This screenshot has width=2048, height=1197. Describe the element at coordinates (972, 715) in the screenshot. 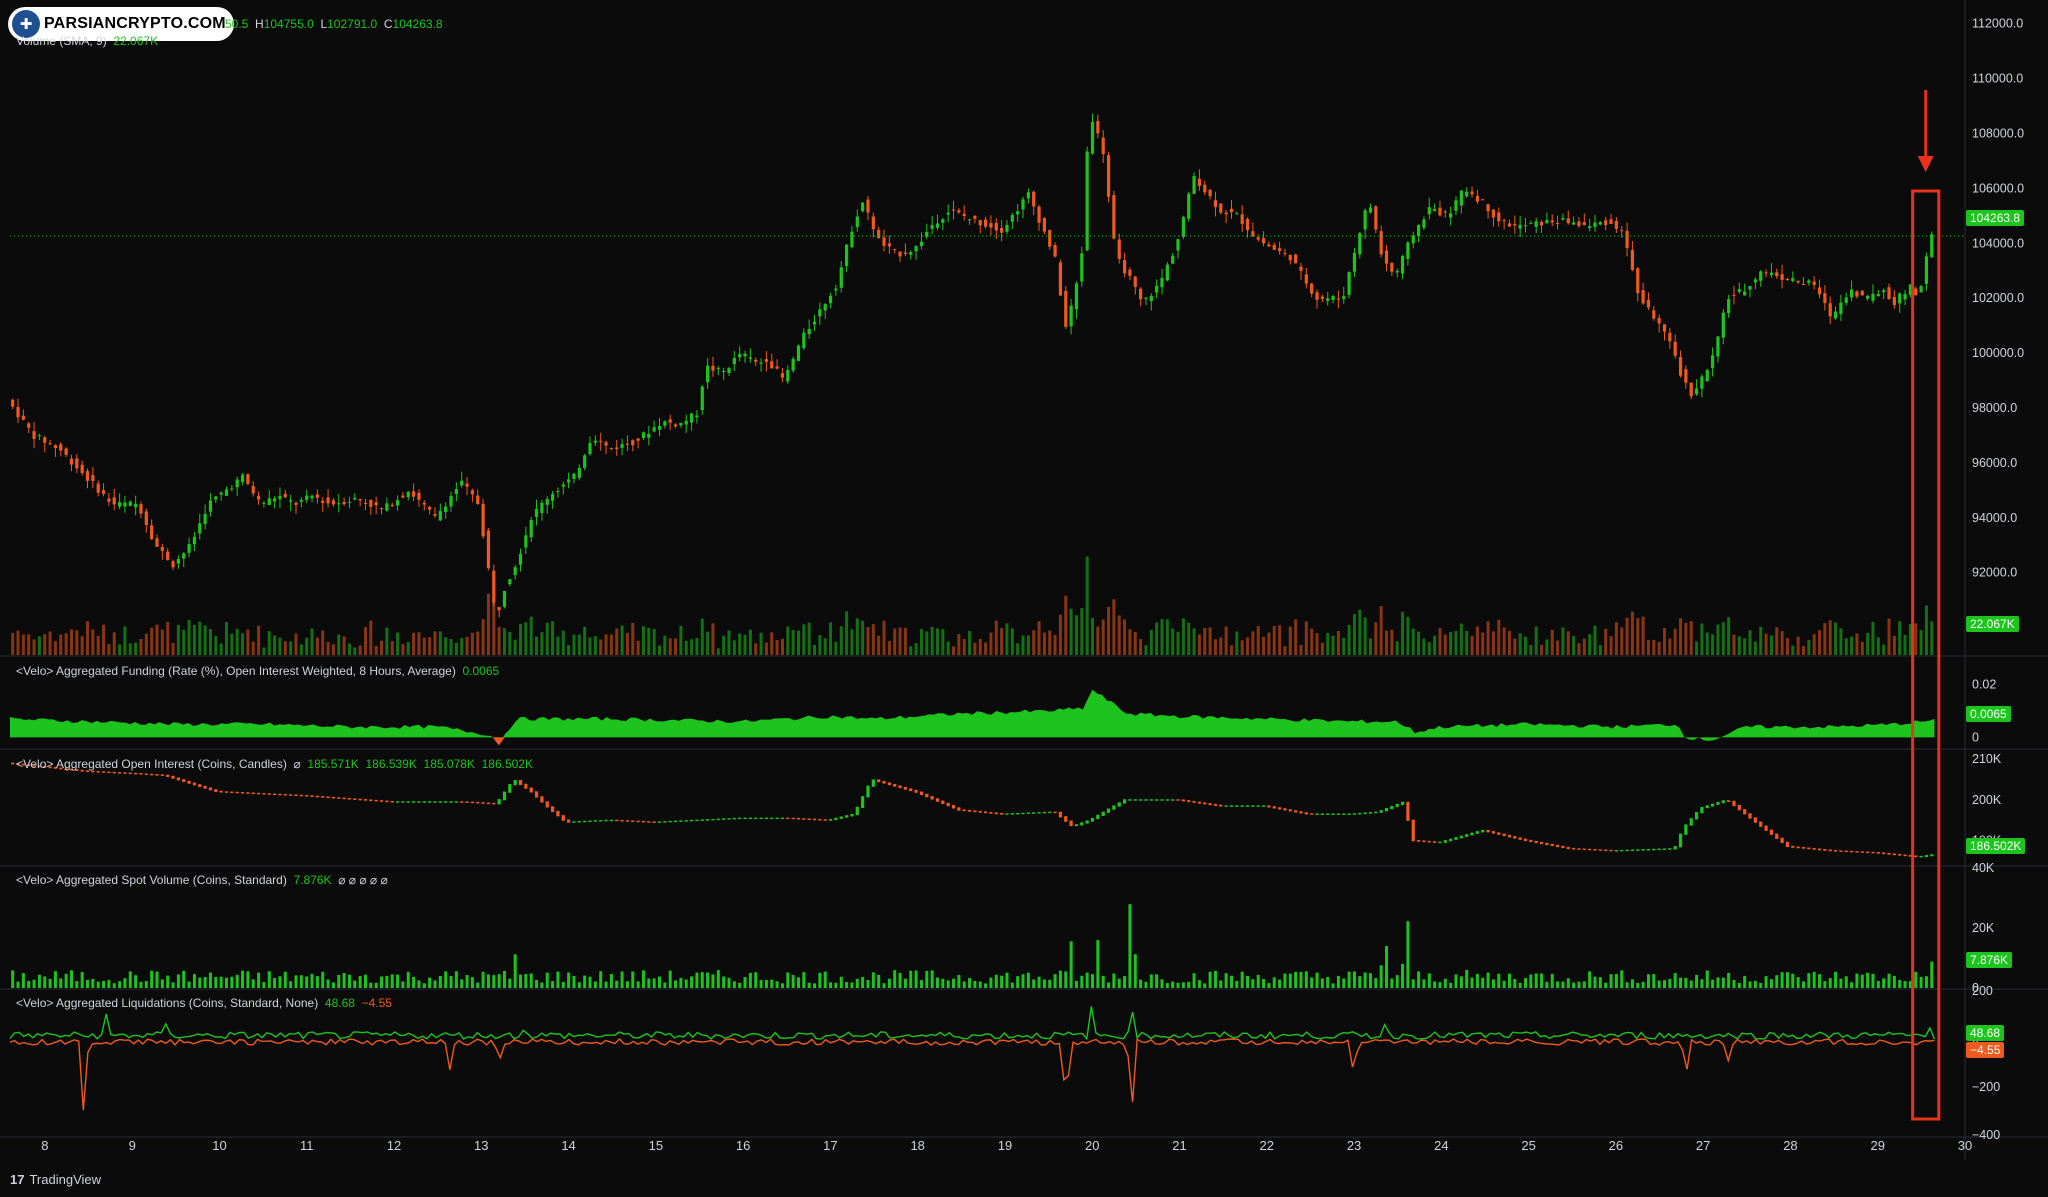

I see `funding-area-fill` at that location.